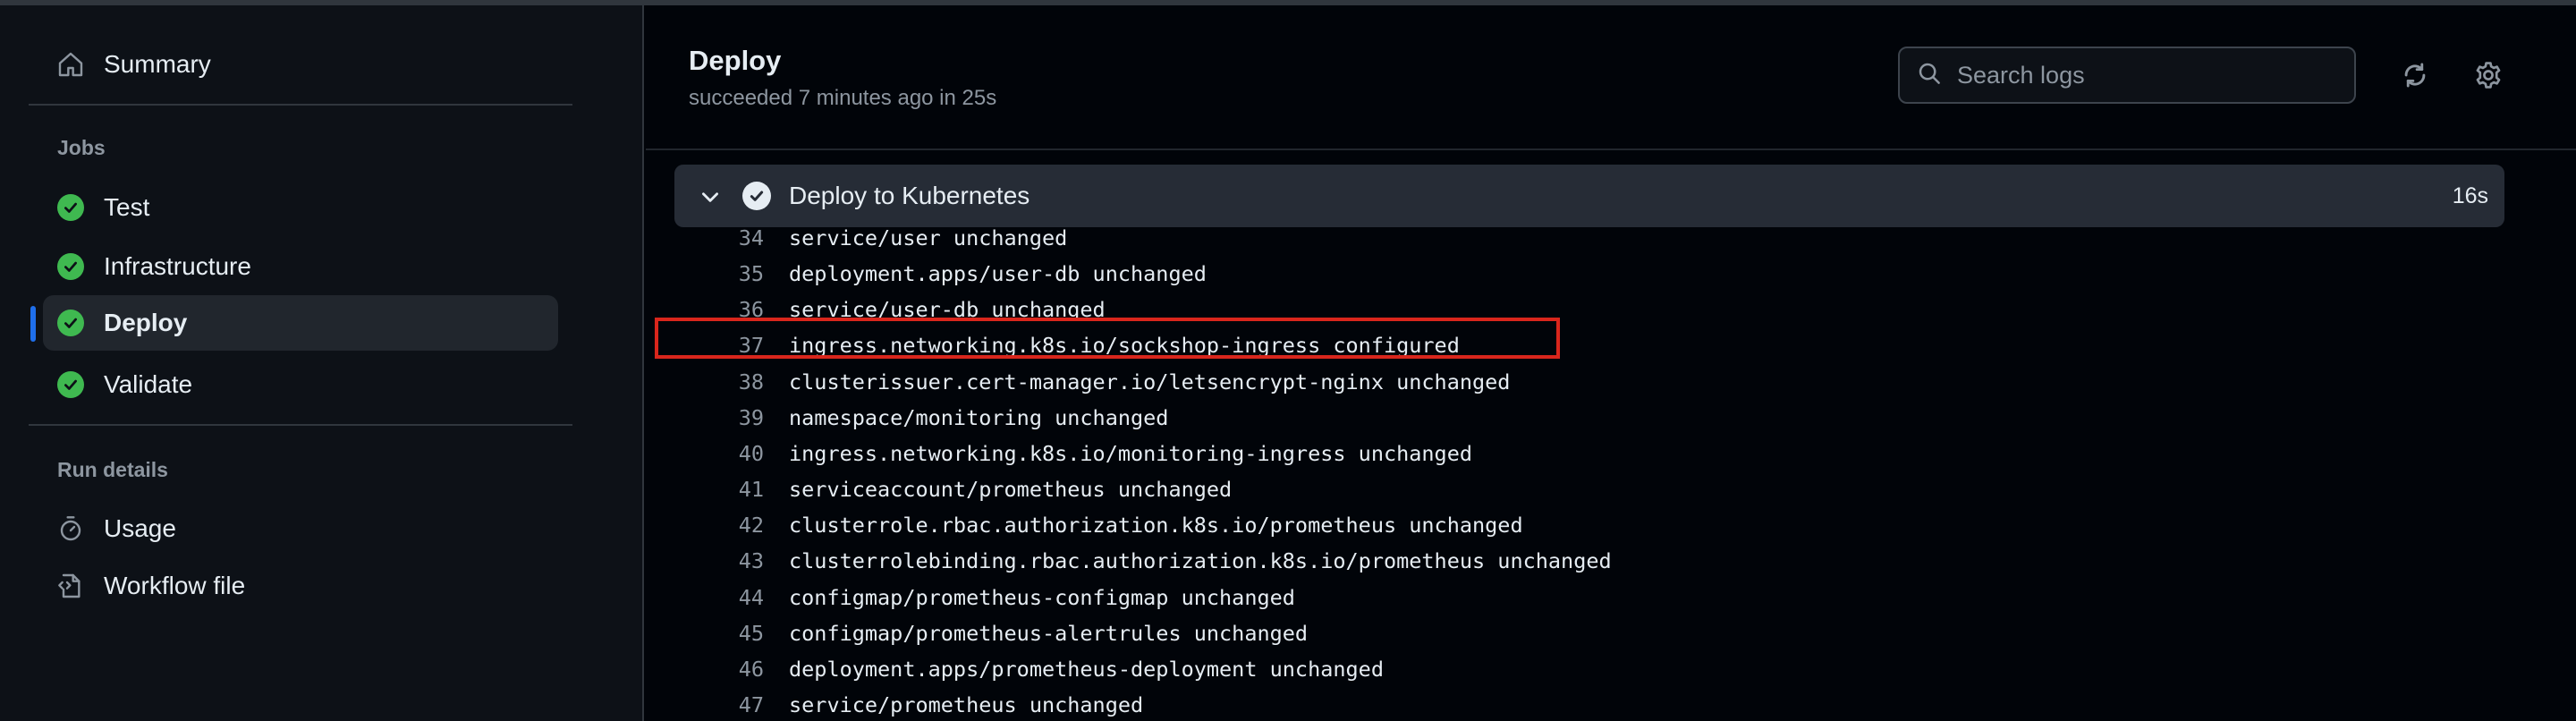 This screenshot has height=721, width=2576. Describe the element at coordinates (723, 273) in the screenshot. I see `log-line-number: 35` at that location.